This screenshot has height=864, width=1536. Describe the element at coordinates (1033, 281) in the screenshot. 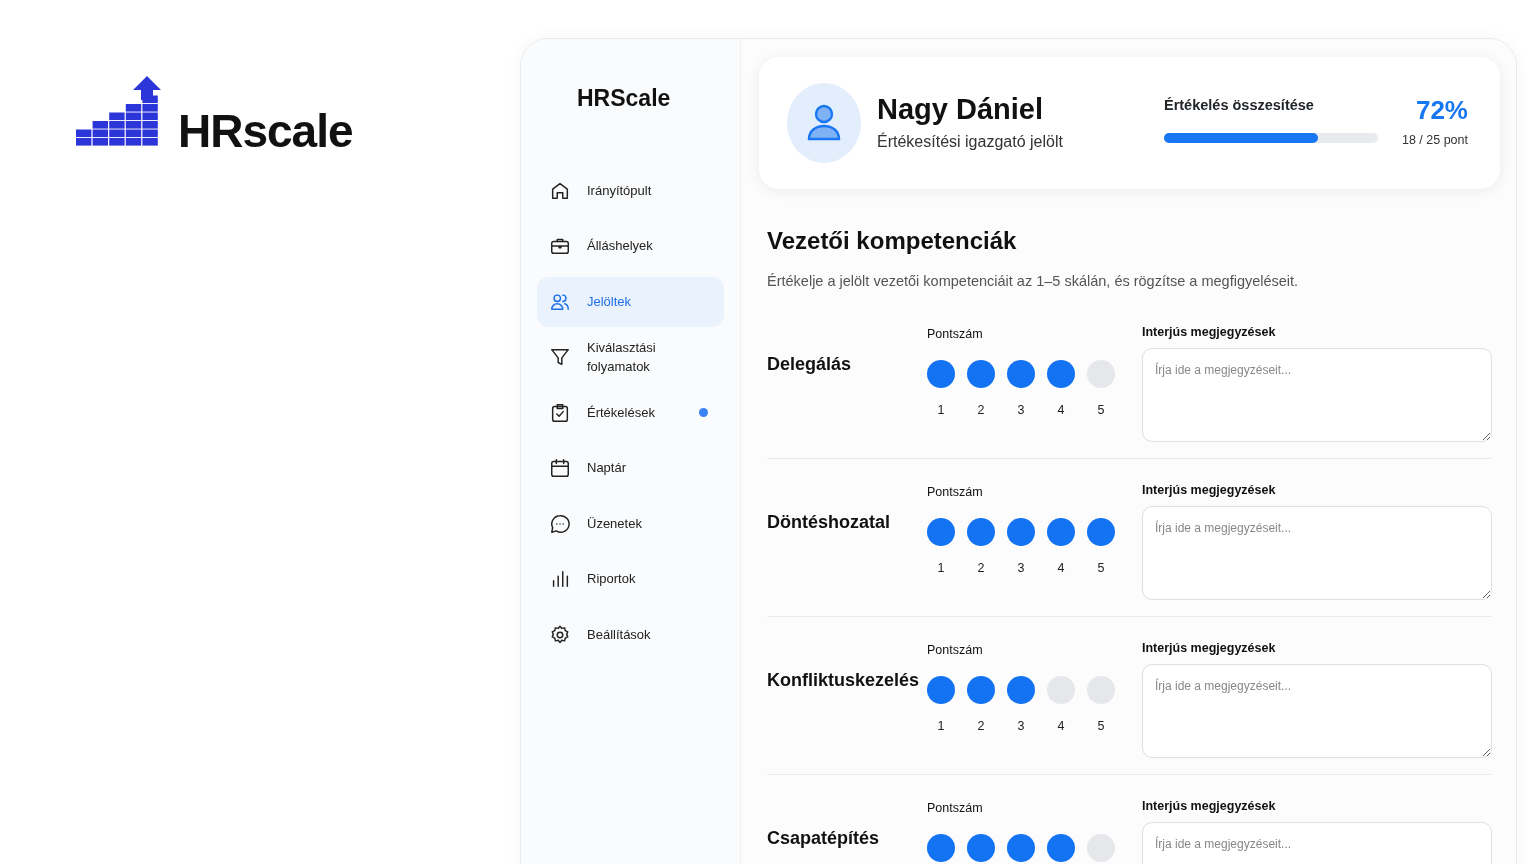

I see `section-description: Értékelje a jelölt vezetői kompetenciáit az 1–5 skálán, és rögzítse a megfigyeléseit.` at that location.